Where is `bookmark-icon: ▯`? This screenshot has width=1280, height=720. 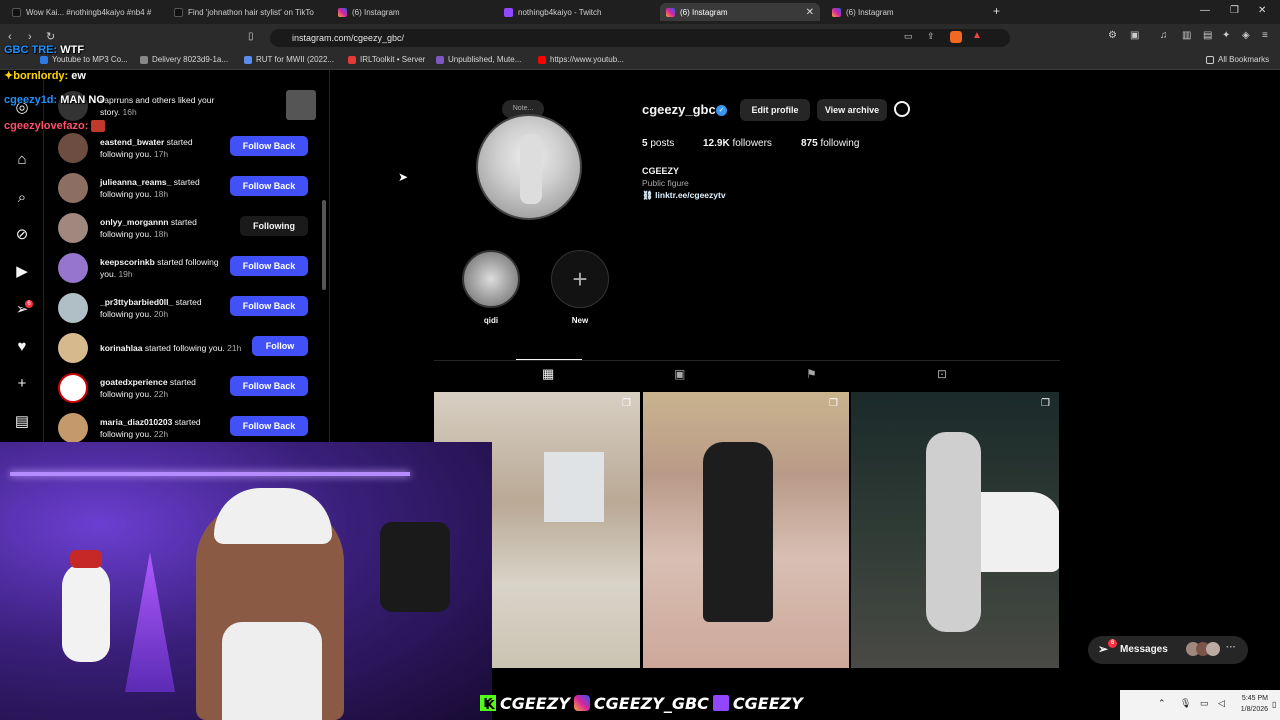
bookmark-icon: ▯ is located at coordinates (251, 36).